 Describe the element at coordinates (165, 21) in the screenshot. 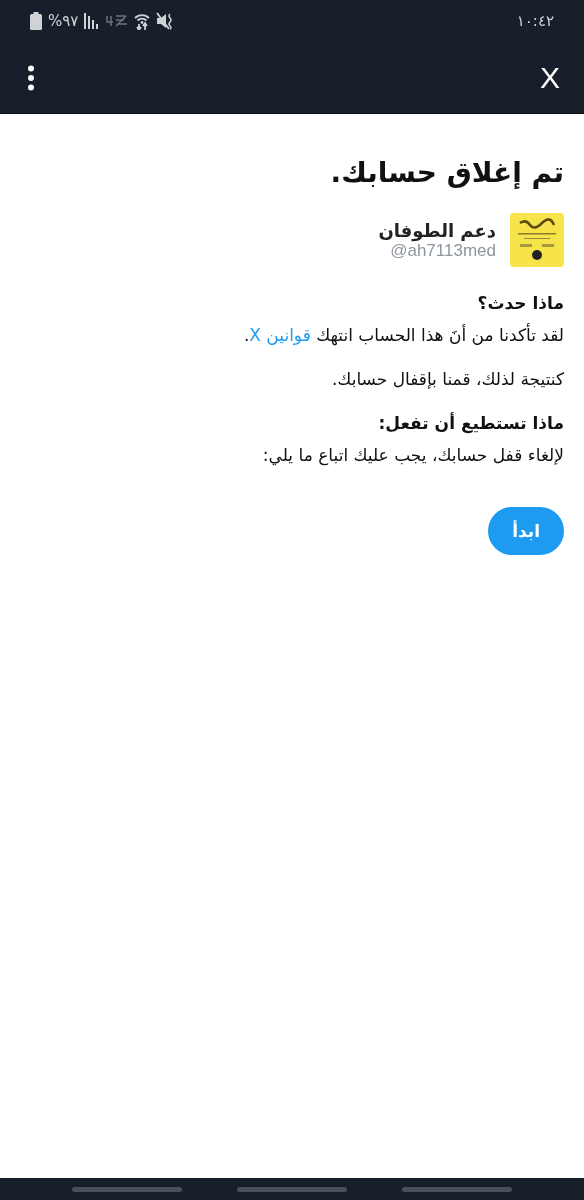

I see `mute-icon` at that location.